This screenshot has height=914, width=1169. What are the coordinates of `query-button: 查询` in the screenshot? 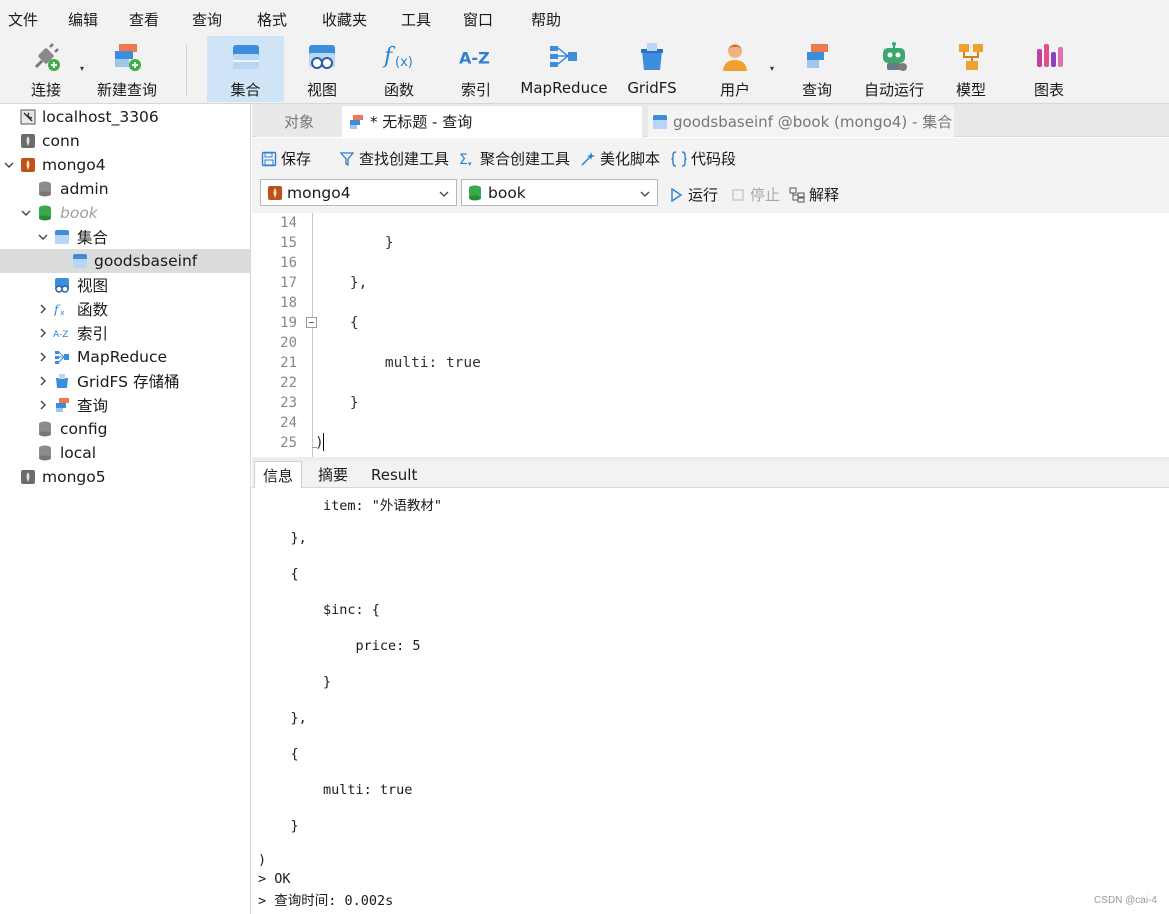 It's located at (817, 69).